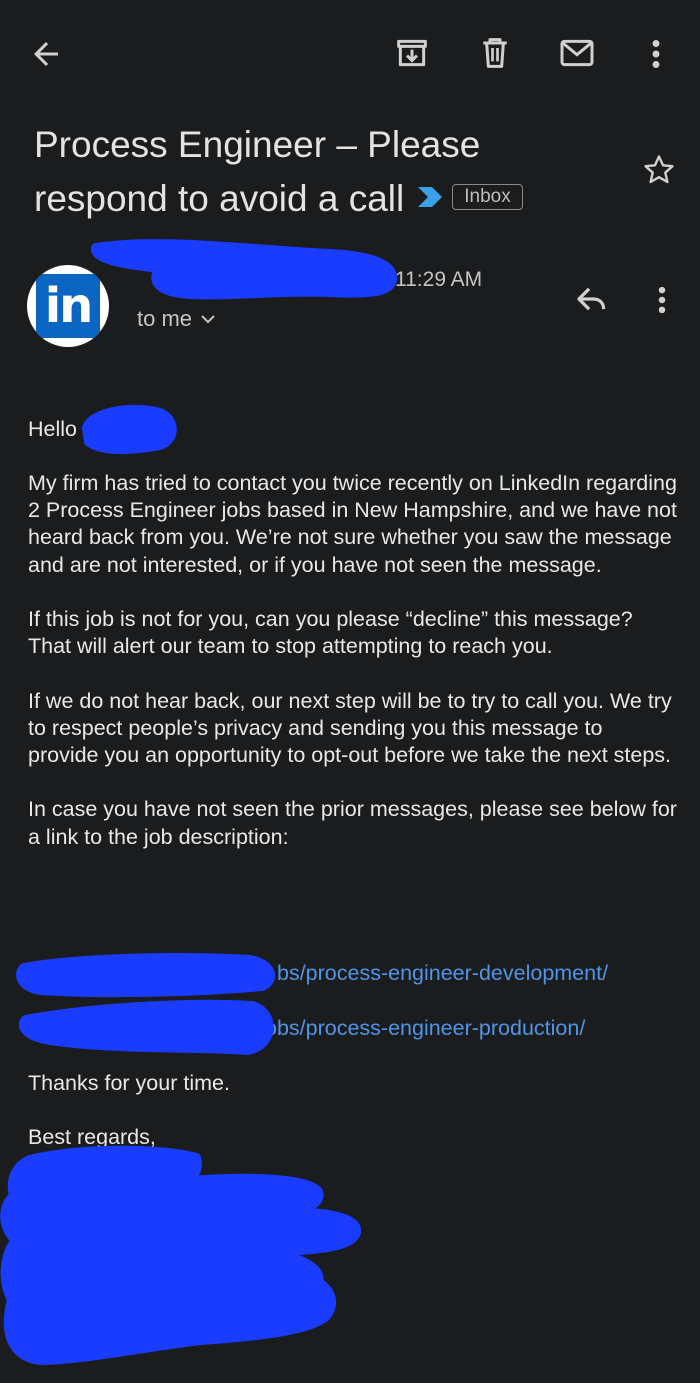 The image size is (700, 1383). Describe the element at coordinates (52, 429) in the screenshot. I see `greeting: Hello` at that location.